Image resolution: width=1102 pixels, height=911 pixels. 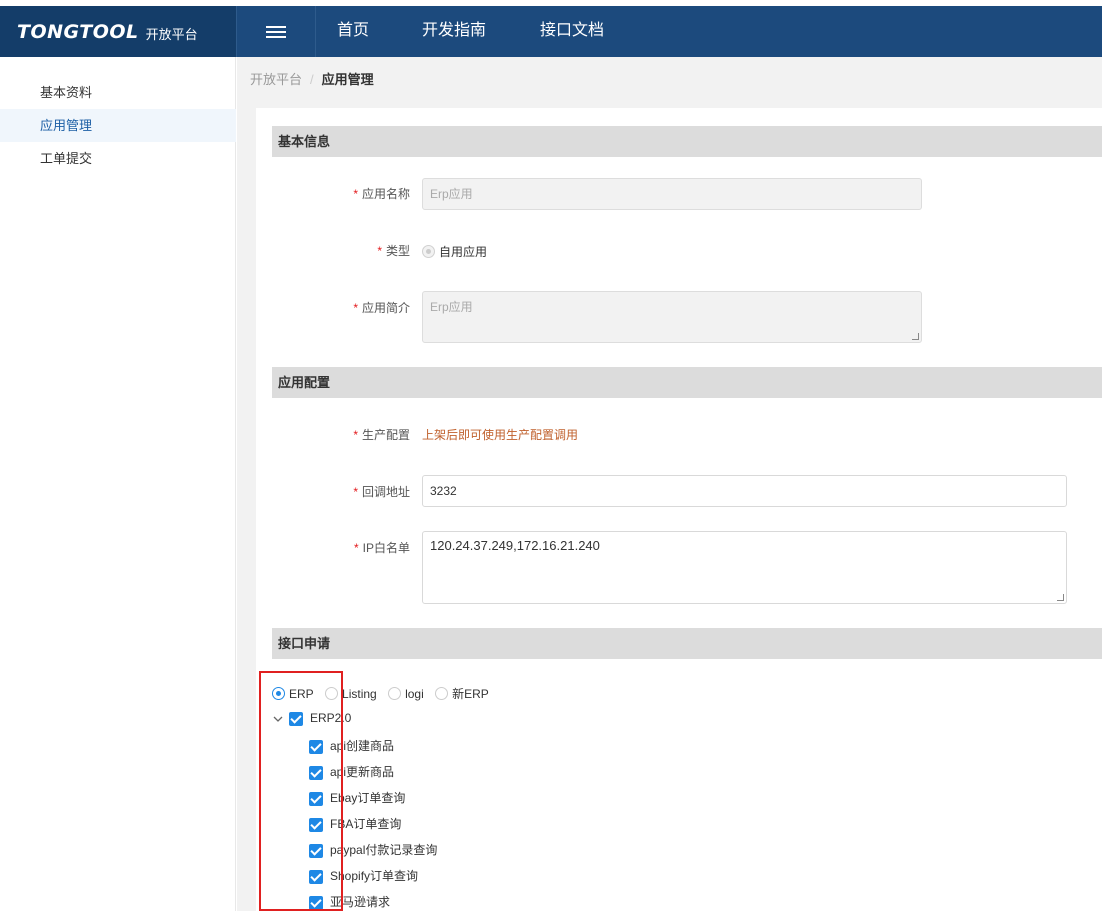 I want to click on intro-textarea: Erp应用, so click(x=672, y=317).